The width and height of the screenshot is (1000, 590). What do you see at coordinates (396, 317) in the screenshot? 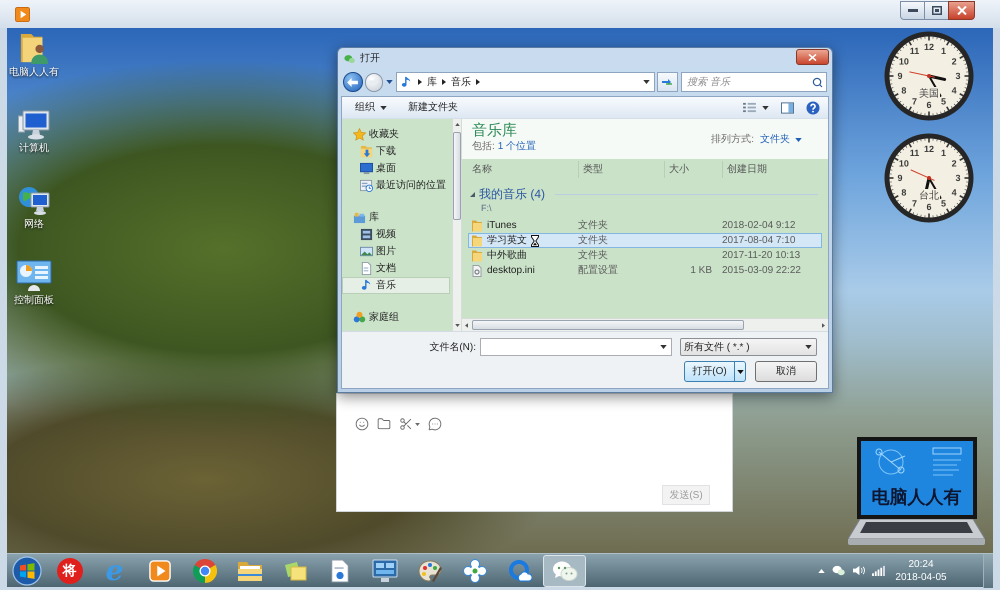
I see `nav-item: 家庭组` at bounding box center [396, 317].